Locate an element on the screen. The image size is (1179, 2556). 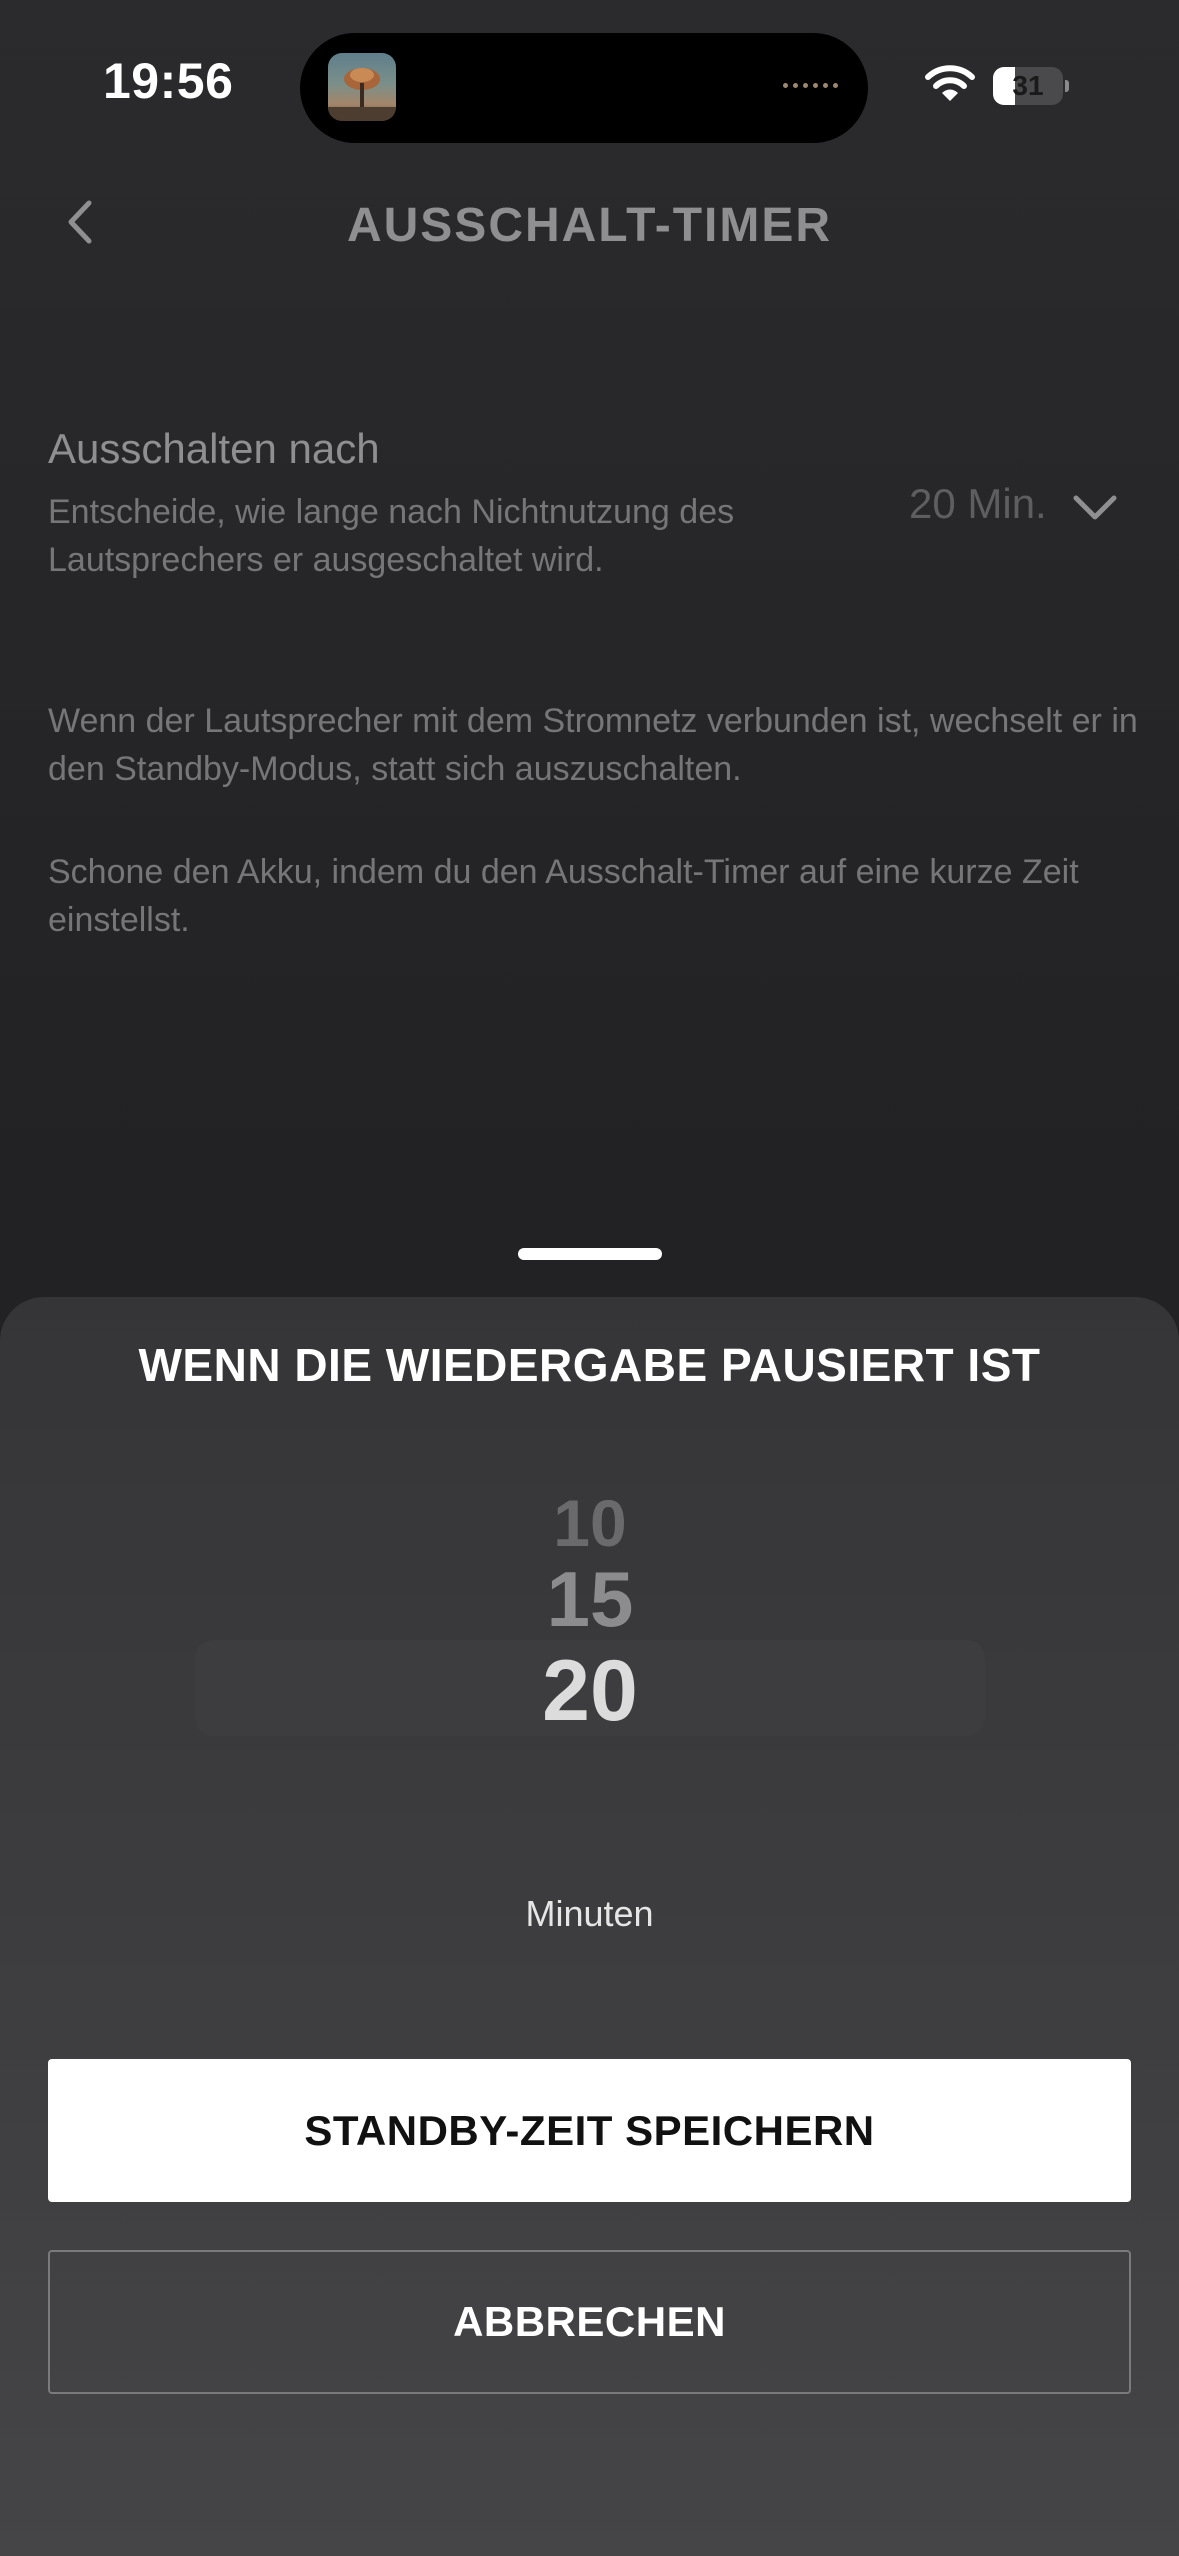
wifi-icon is located at coordinates (950, 84).